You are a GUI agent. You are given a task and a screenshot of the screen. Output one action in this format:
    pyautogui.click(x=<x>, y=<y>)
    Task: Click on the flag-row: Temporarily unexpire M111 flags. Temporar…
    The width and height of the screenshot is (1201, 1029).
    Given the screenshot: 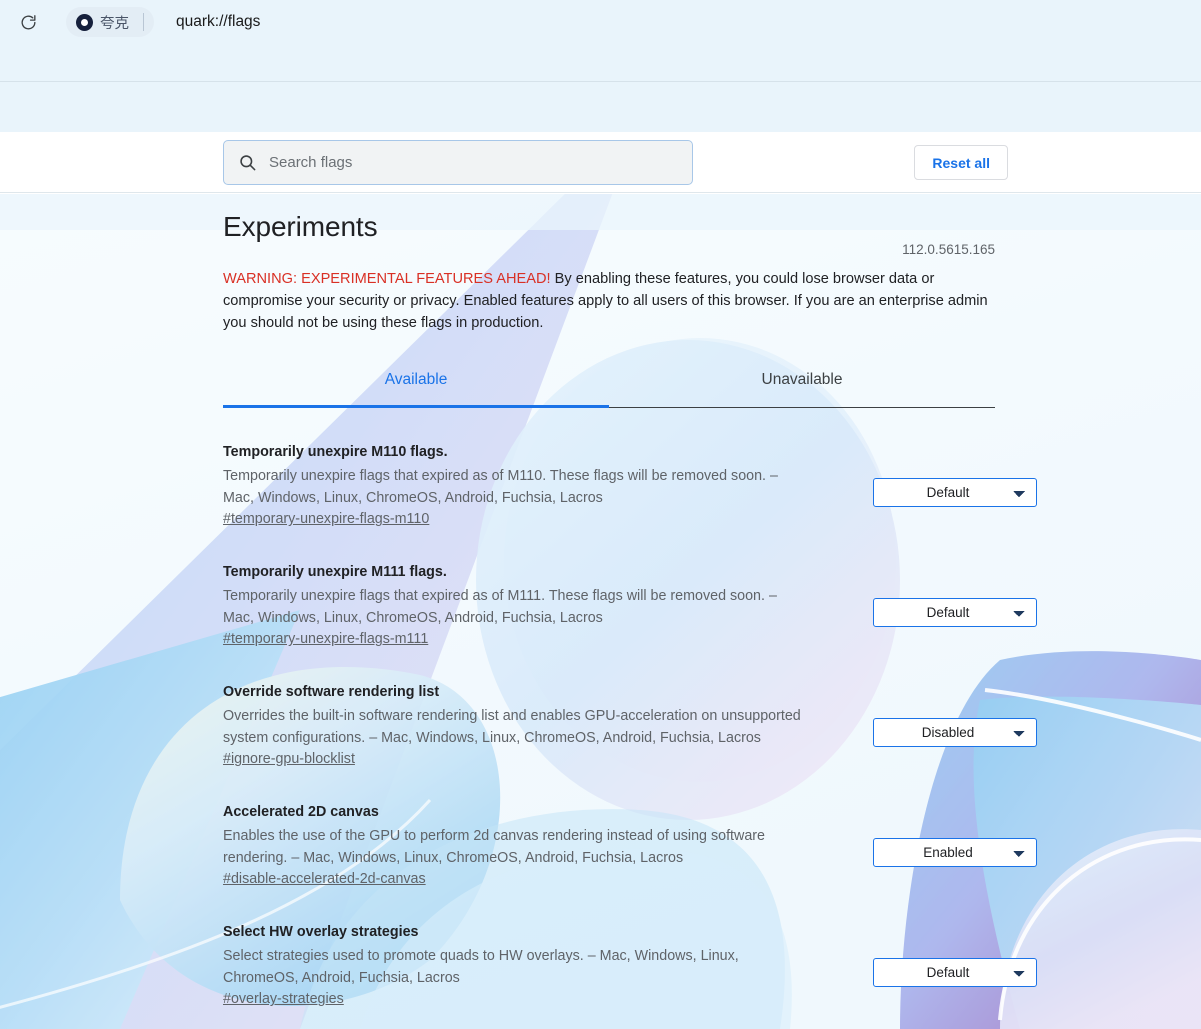 What is the action you would take?
    pyautogui.click(x=630, y=588)
    